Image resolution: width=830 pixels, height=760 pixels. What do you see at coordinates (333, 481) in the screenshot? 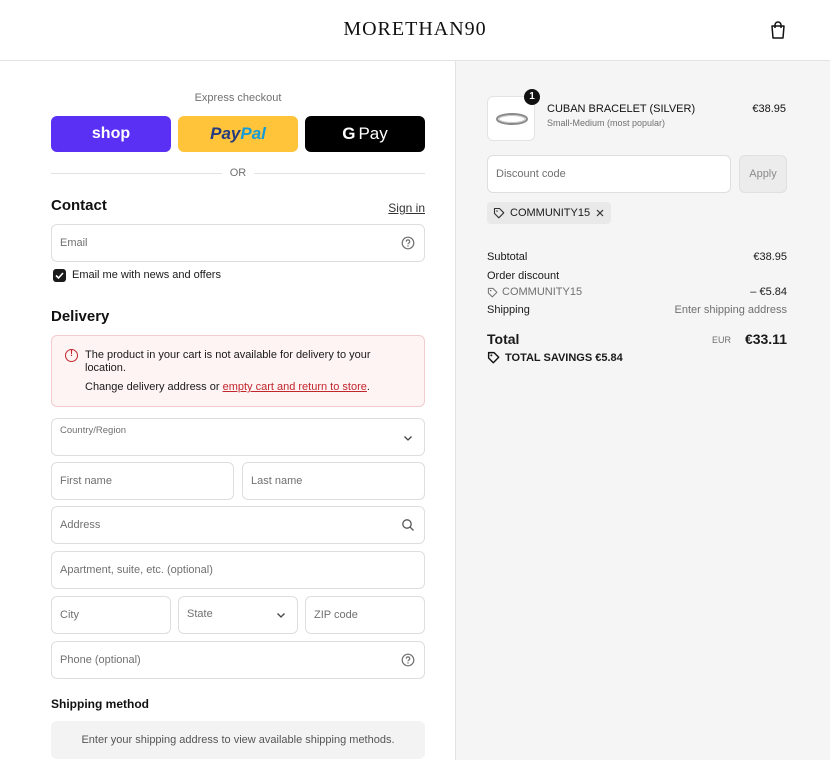
I see `last-name-field: Last name` at bounding box center [333, 481].